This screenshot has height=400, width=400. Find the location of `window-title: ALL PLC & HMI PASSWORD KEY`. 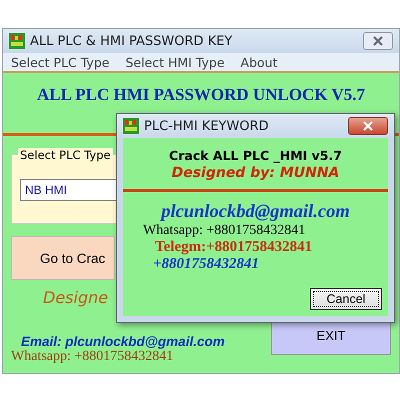

window-title: ALL PLC & HMI PASSWORD KEY is located at coordinates (132, 41).